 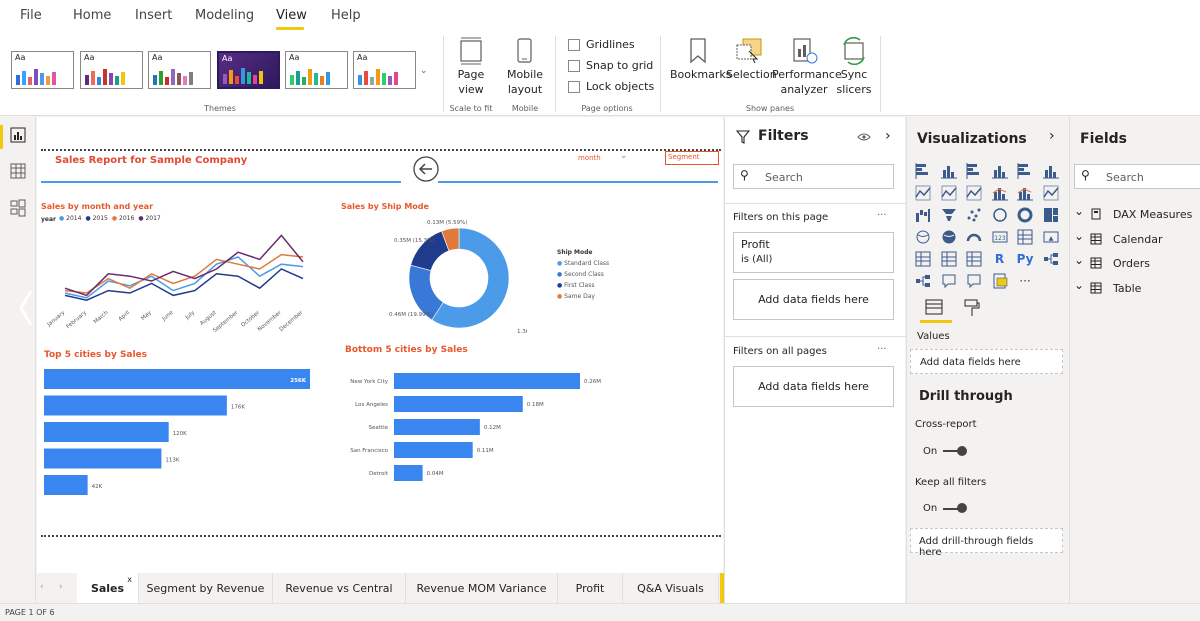 What do you see at coordinates (574, 66) in the screenshot?
I see `snap-to-grid-checkbox` at bounding box center [574, 66].